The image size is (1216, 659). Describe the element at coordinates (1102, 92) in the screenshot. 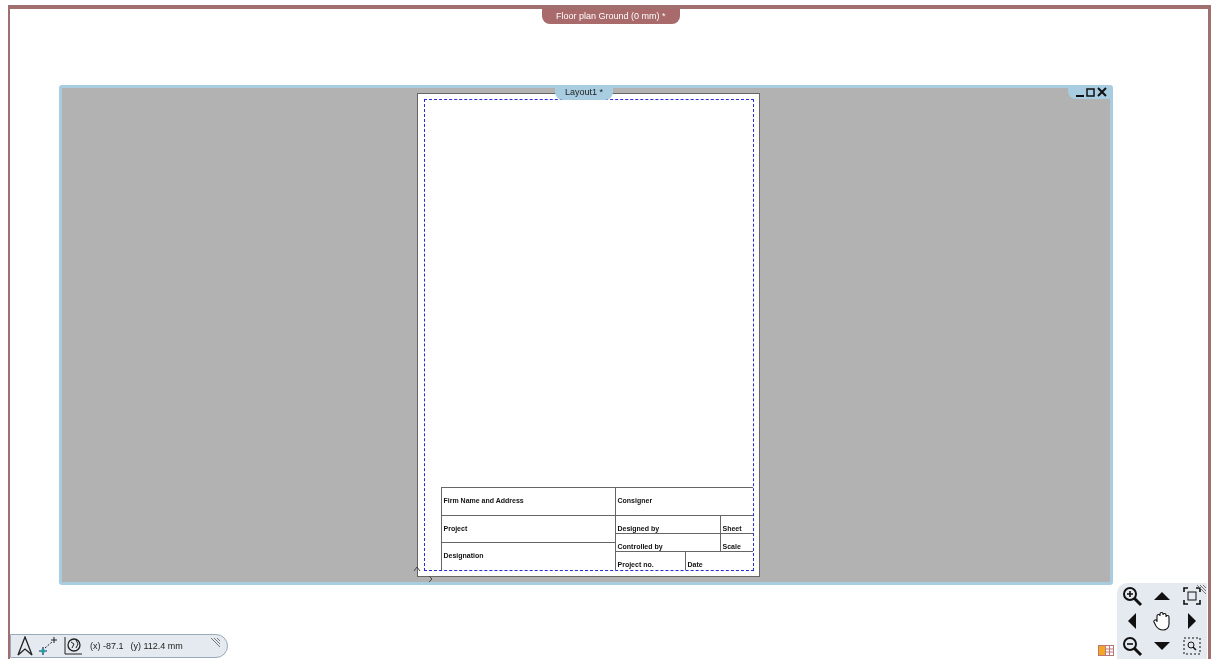

I see `close-icon` at that location.